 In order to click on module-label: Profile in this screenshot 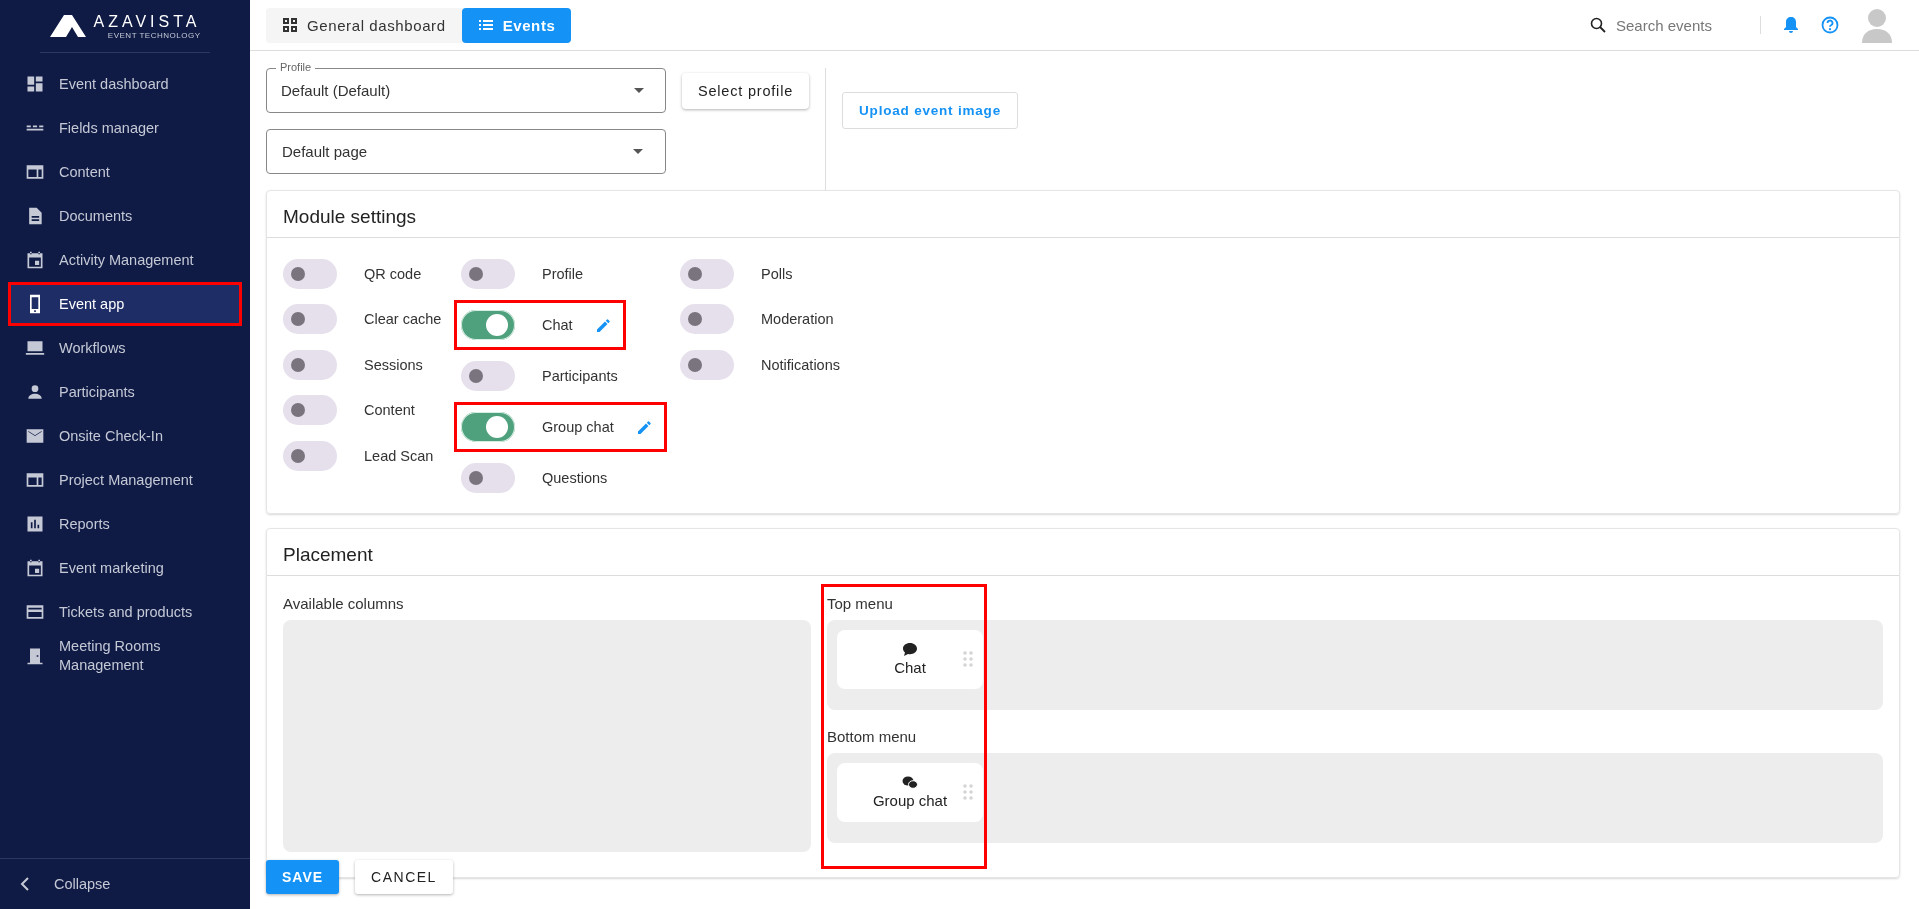, I will do `click(563, 274)`.